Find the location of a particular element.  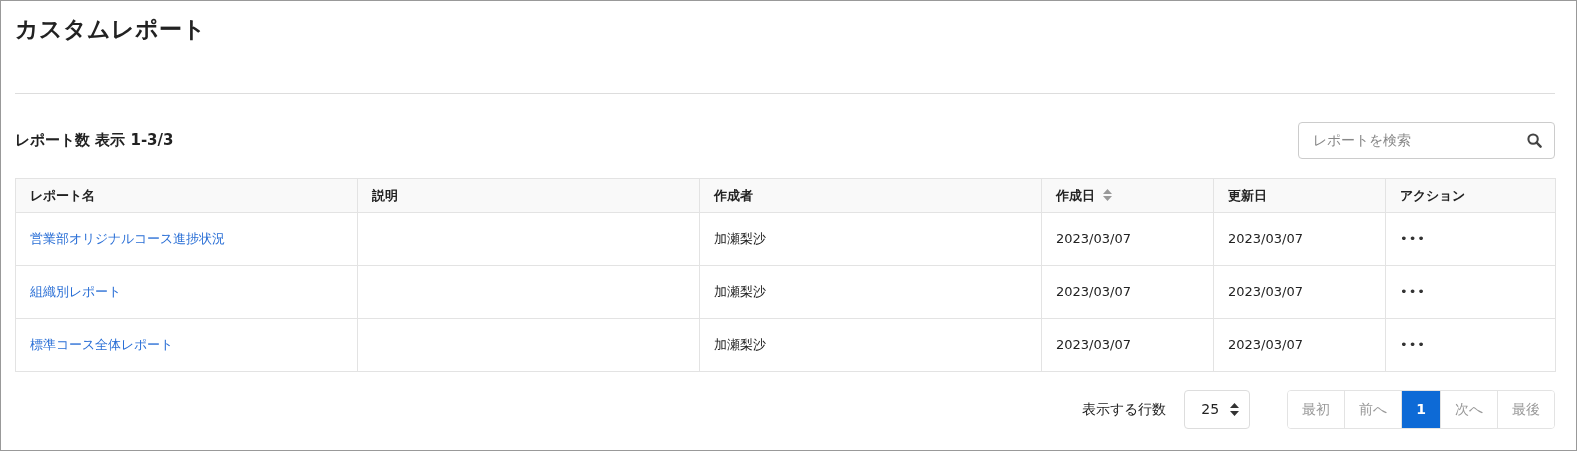

column-header: 更新日 is located at coordinates (1299, 195).